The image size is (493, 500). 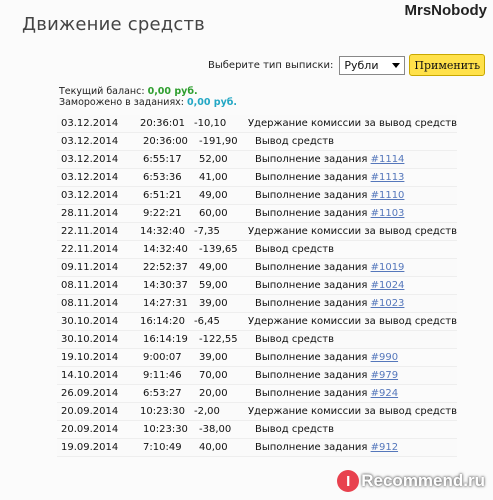 I want to click on transaction-description: Выполнение задания #1110, so click(x=356, y=195).